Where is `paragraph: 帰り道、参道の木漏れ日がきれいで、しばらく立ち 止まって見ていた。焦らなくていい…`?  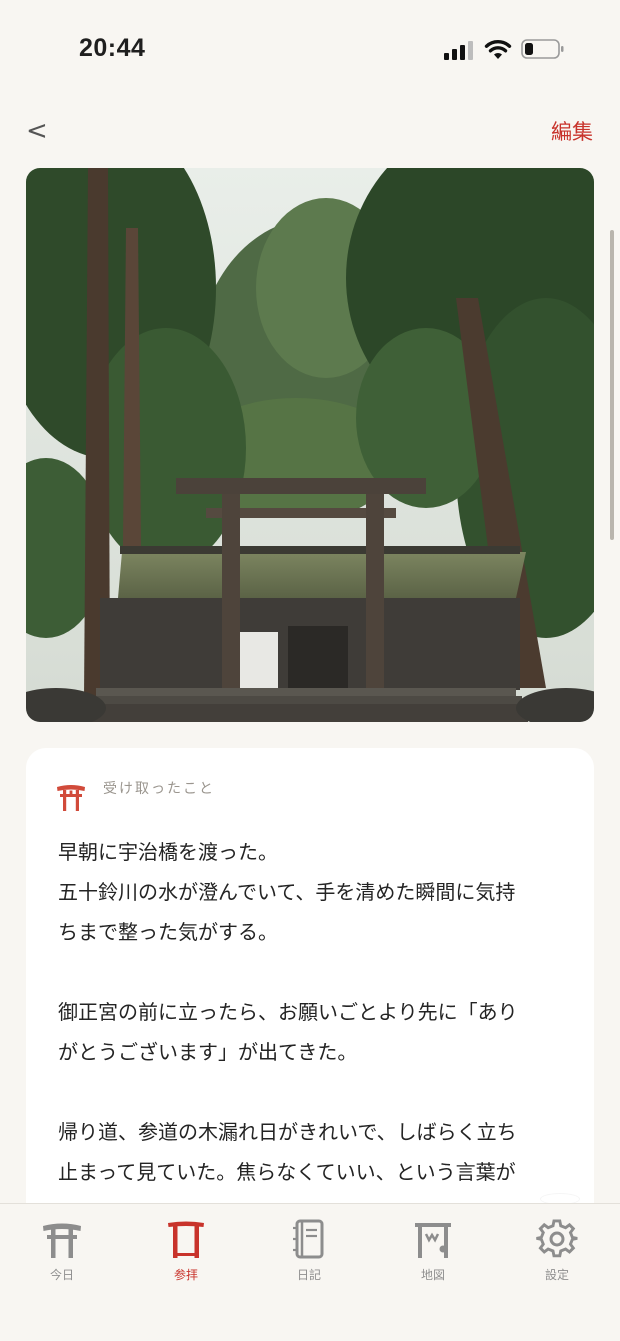 paragraph: 帰り道、参道の木漏れ日がきれいで、しばらく立ち 止まって見ていた。焦らなくていい… is located at coordinates (318, 1152).